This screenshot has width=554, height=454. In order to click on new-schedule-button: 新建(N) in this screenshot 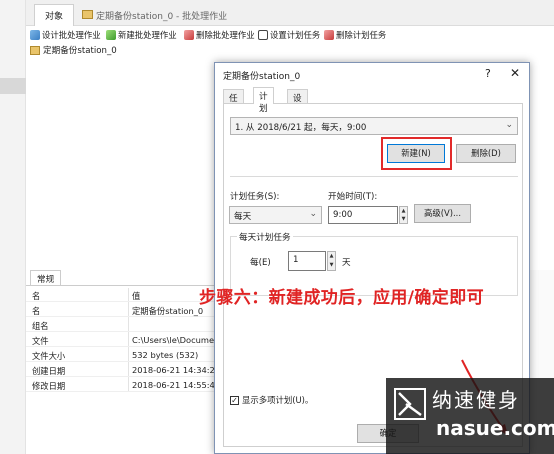, I will do `click(416, 153)`.